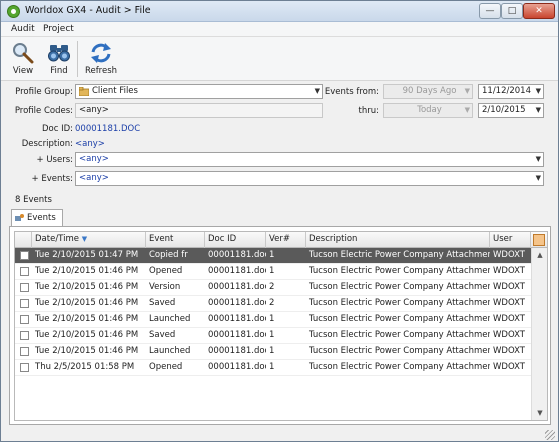 The width and height of the screenshot is (559, 442). I want to click on window-title: Worldox GX4 - Audit > File, so click(88, 10).